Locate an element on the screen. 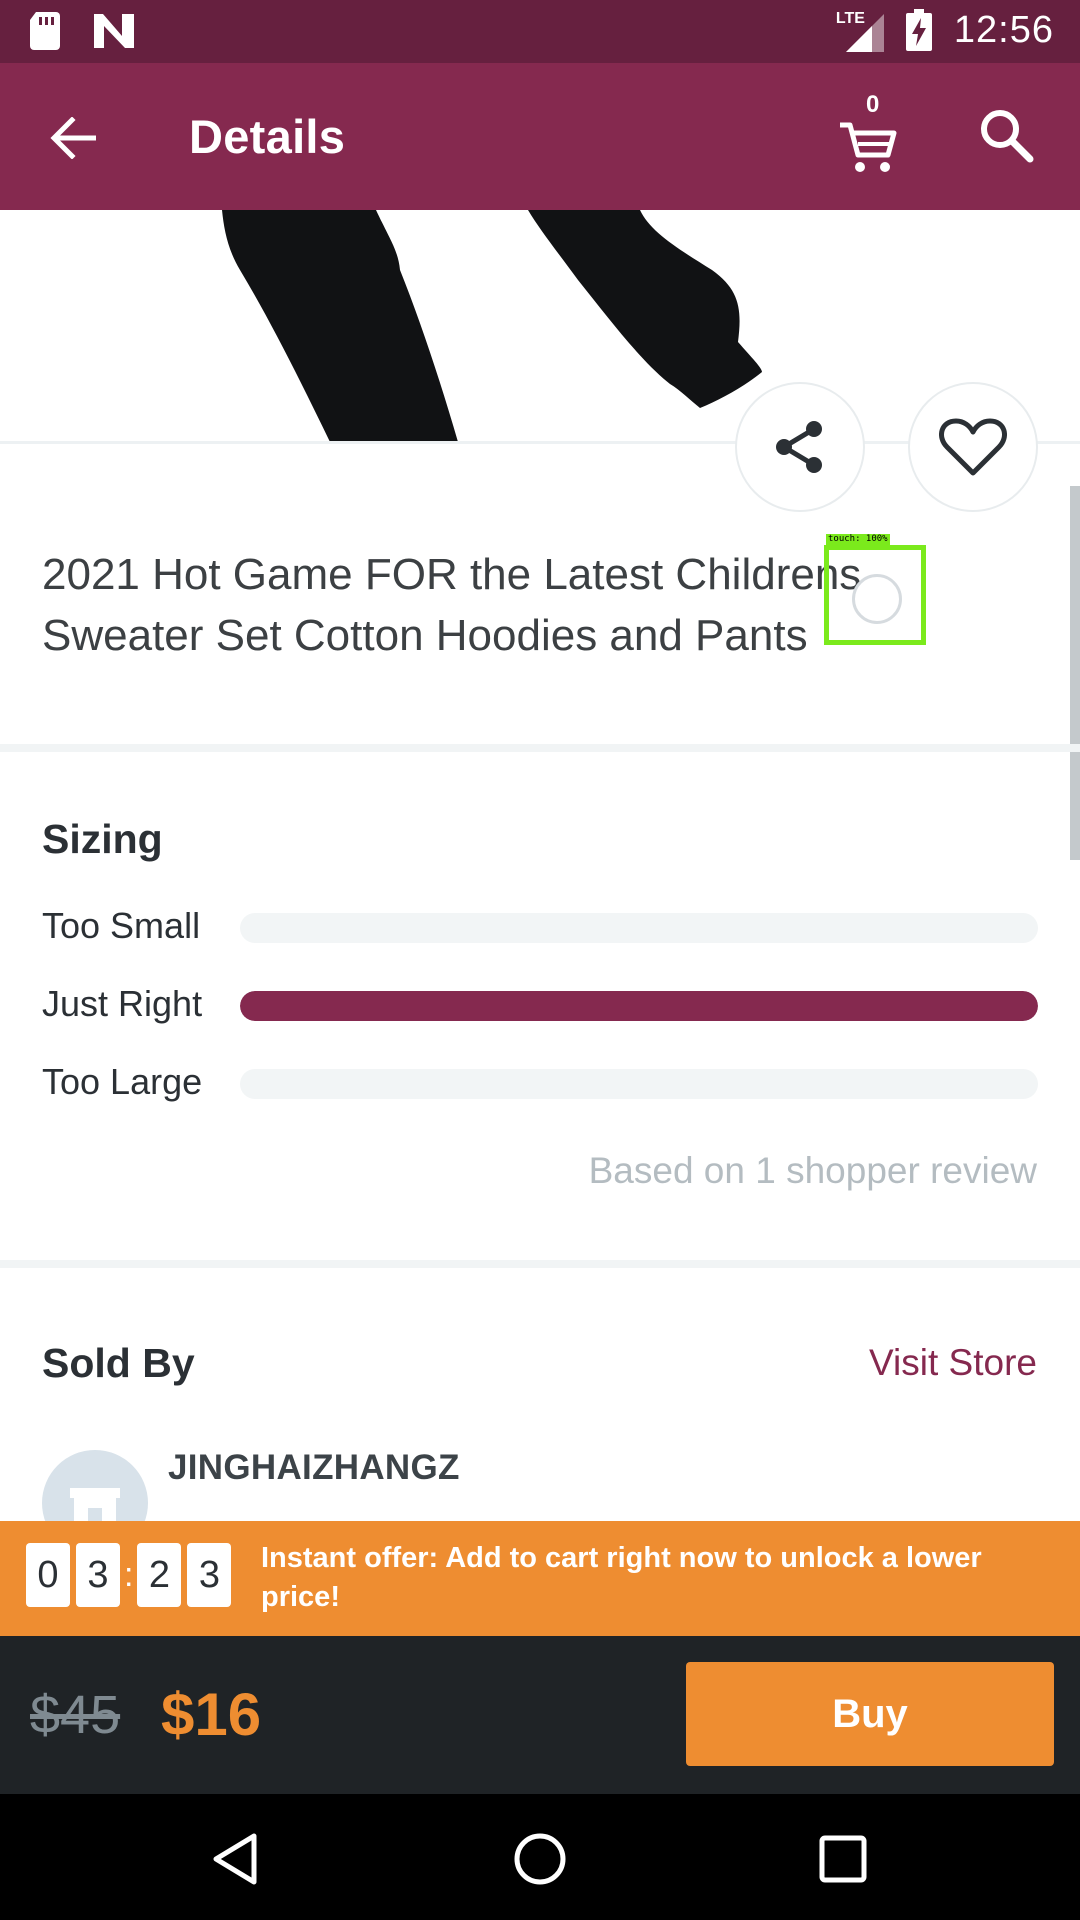 This screenshot has height=1920, width=1080. battery-charging-icon is located at coordinates (918, 30).